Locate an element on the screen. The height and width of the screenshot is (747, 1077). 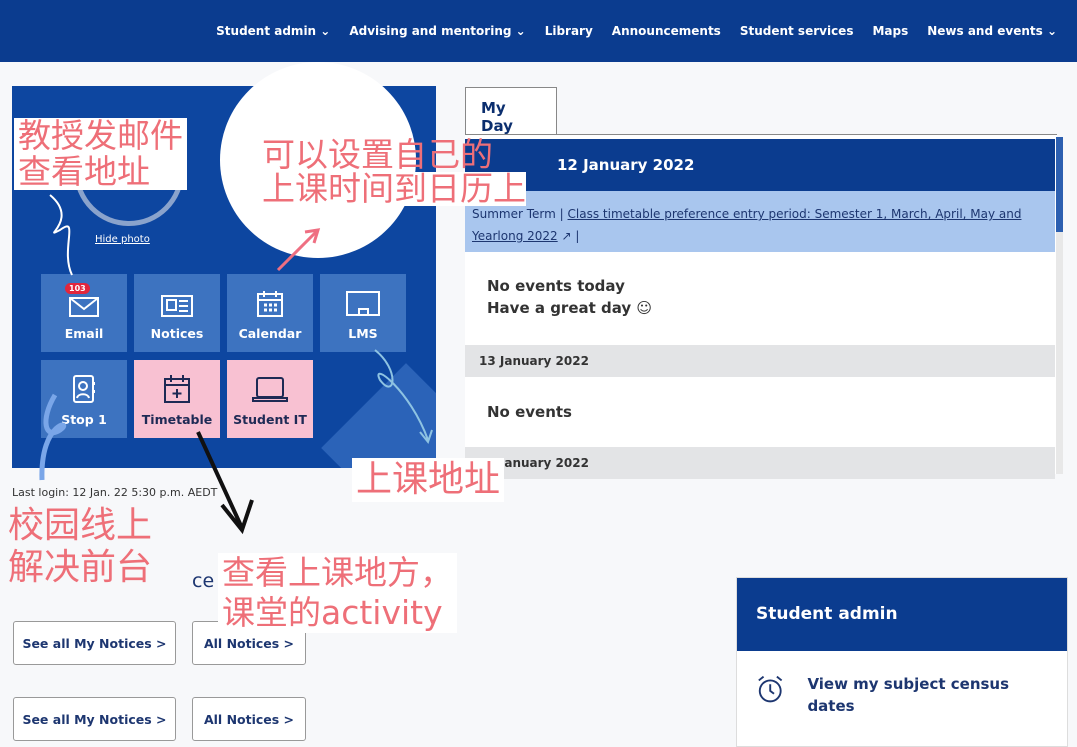
tile-label: Stop 1 is located at coordinates (84, 419).